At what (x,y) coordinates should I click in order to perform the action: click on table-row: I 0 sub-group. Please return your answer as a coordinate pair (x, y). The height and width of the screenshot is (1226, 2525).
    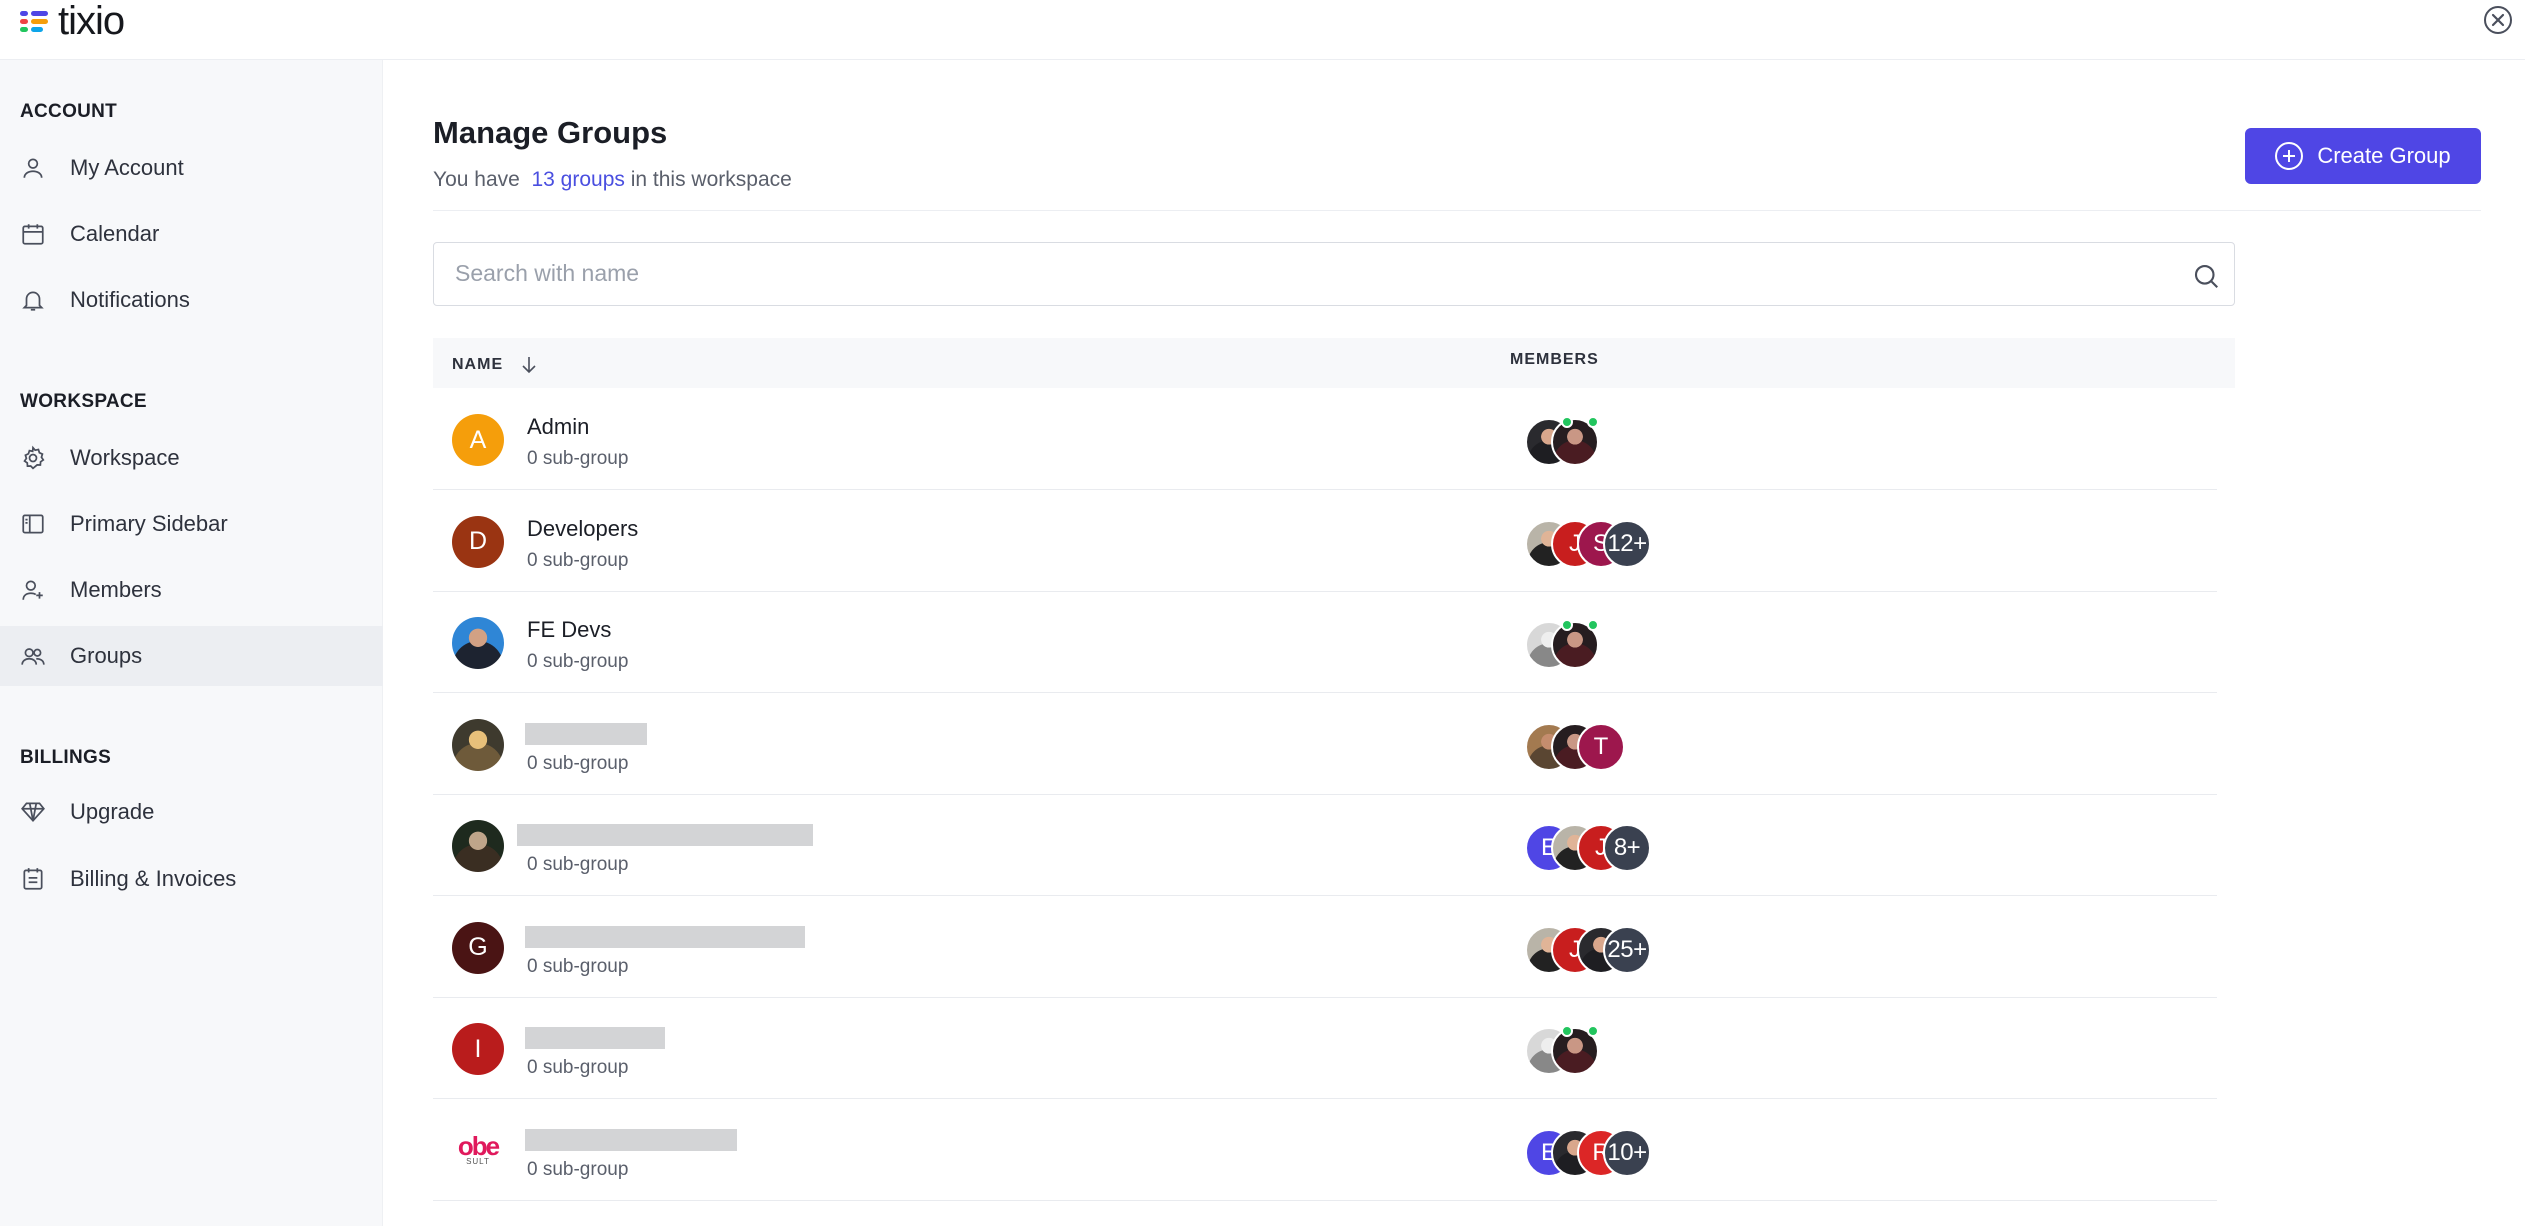
    Looking at the image, I should click on (1325, 1048).